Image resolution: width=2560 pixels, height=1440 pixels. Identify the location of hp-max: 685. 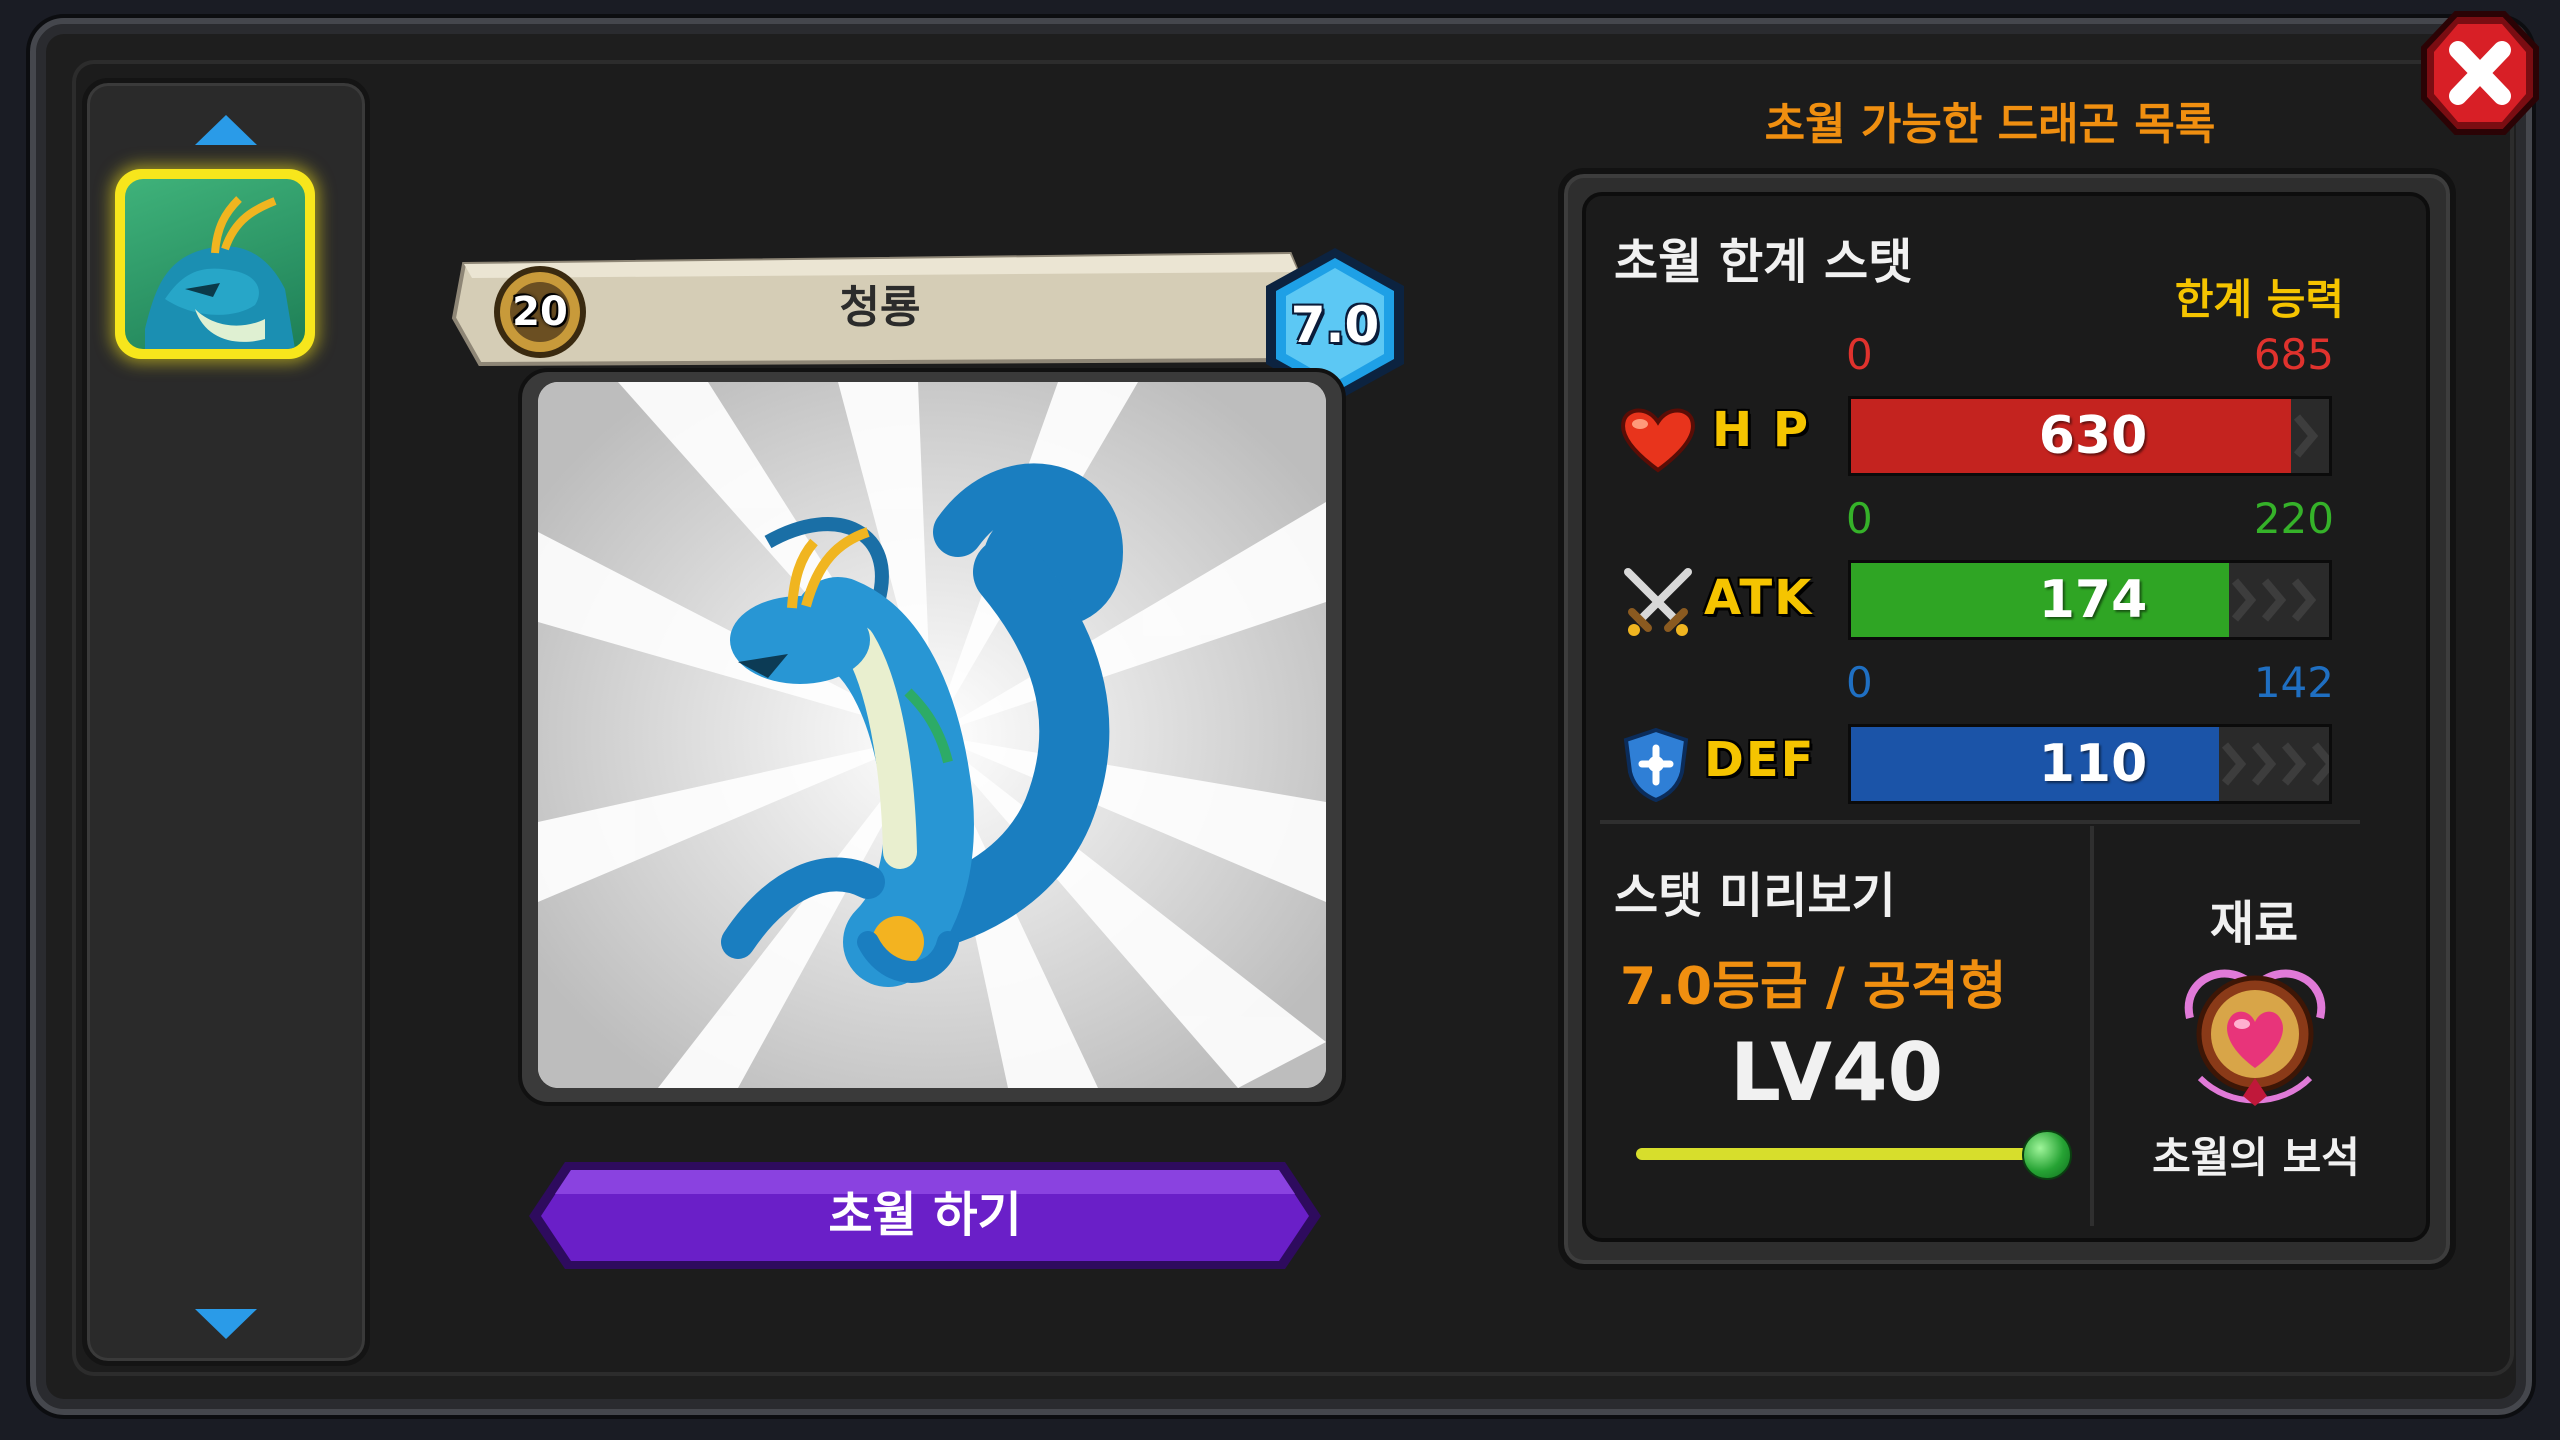
(2293, 354).